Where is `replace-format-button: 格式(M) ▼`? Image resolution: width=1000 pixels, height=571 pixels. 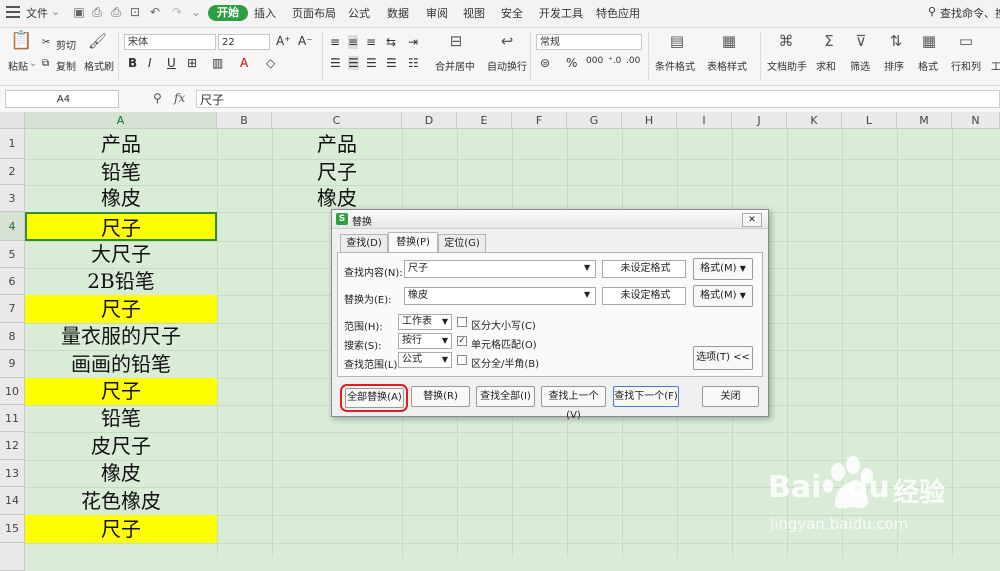
replace-format-button: 格式(M) ▼ is located at coordinates (723, 296).